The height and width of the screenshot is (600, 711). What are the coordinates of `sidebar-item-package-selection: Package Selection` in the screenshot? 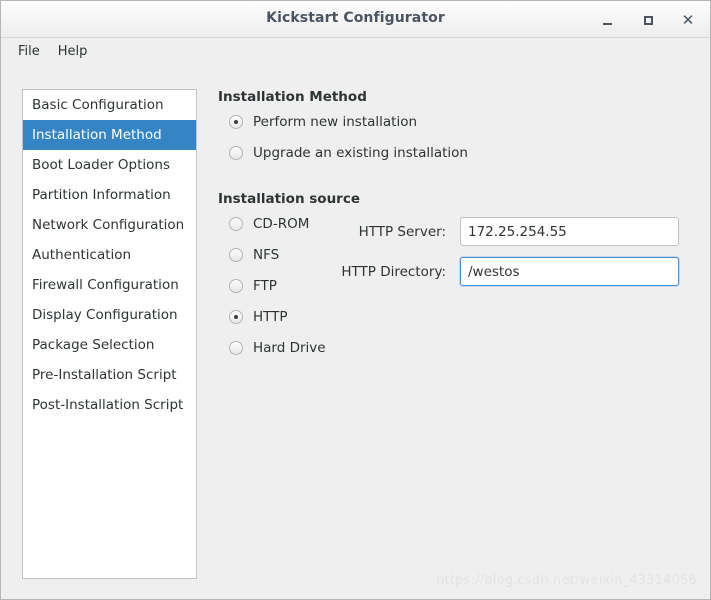 It's located at (109, 345).